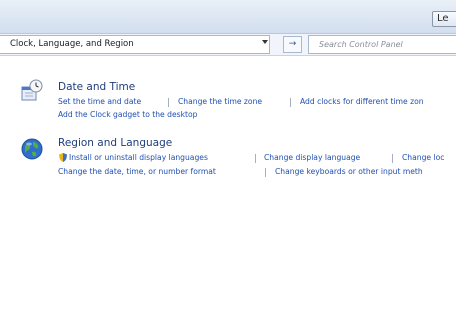 The width and height of the screenshot is (456, 336). Describe the element at coordinates (423, 157) in the screenshot. I see `link-change-location: Change loc` at that location.